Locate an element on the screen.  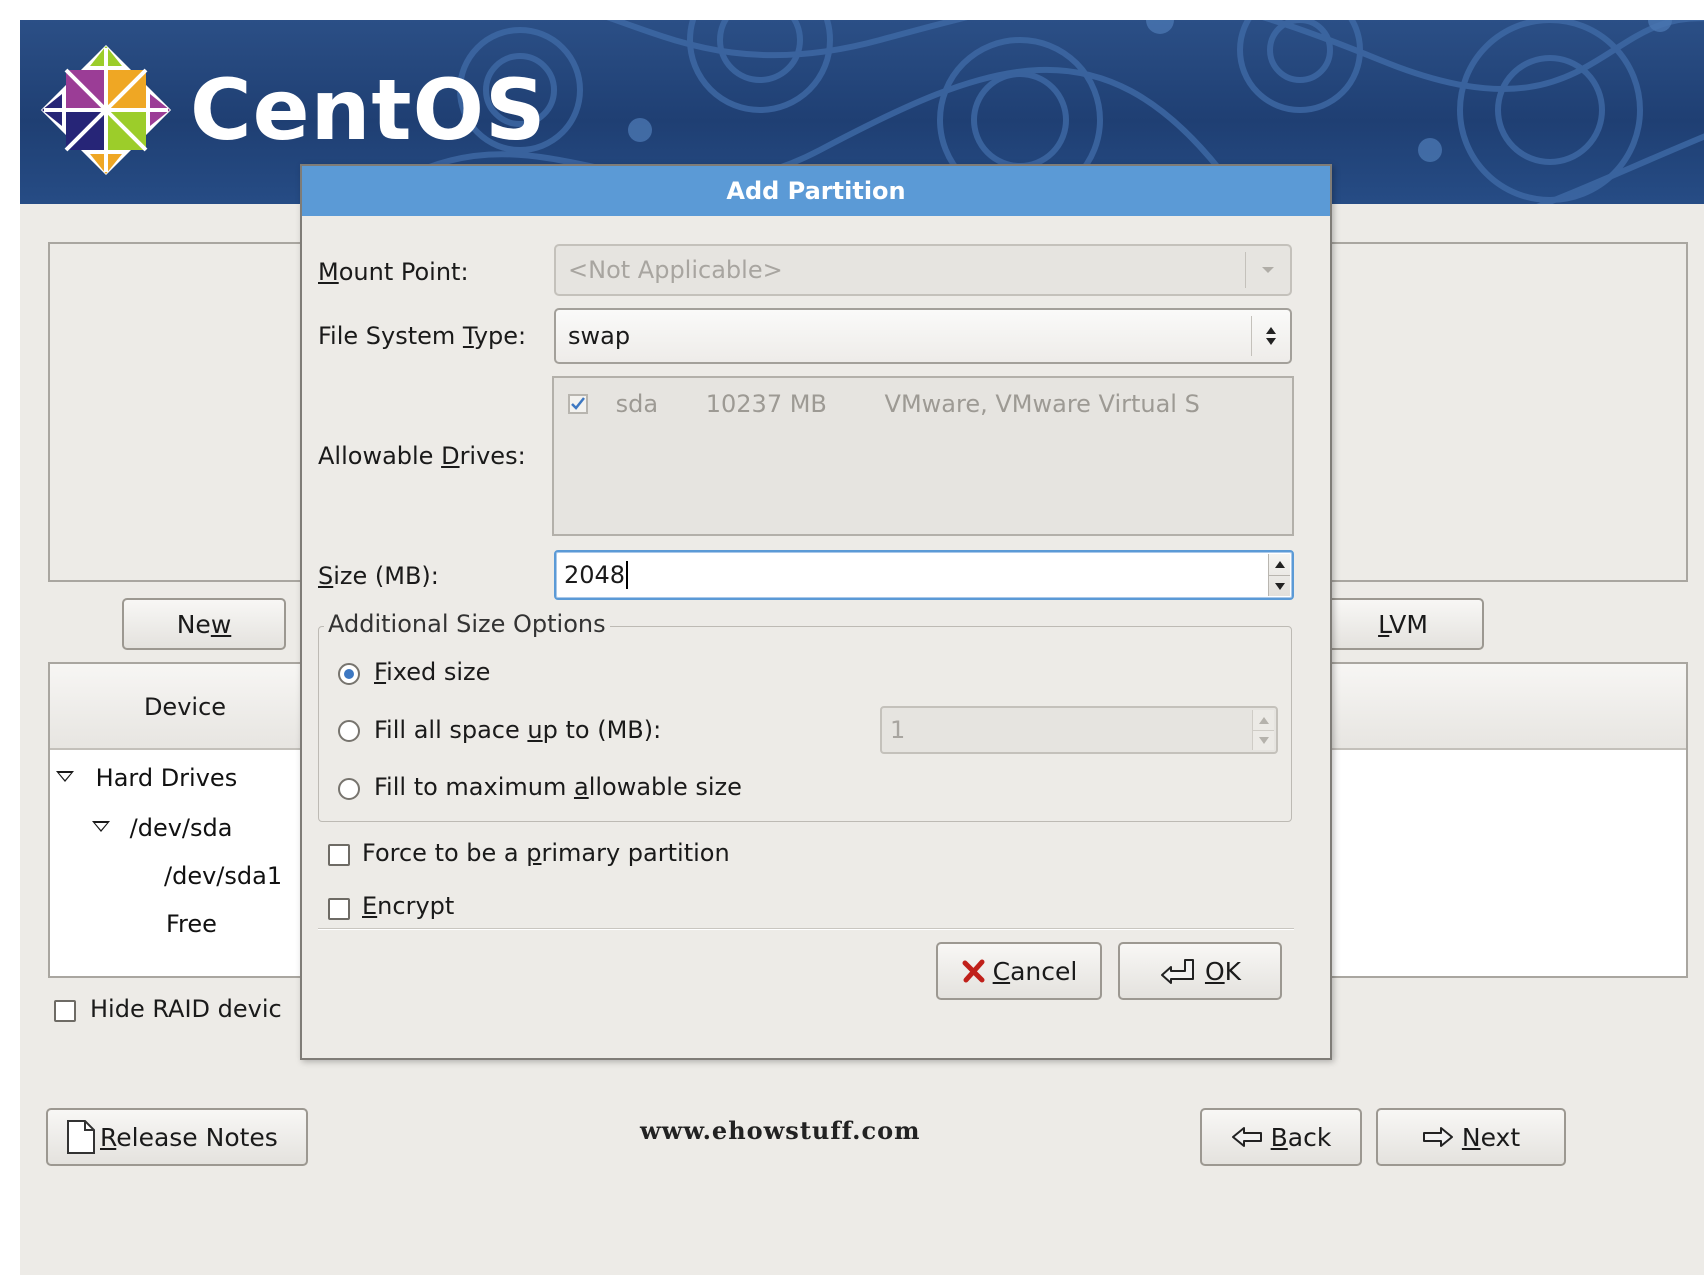
checkmark-icon is located at coordinates (578, 403).